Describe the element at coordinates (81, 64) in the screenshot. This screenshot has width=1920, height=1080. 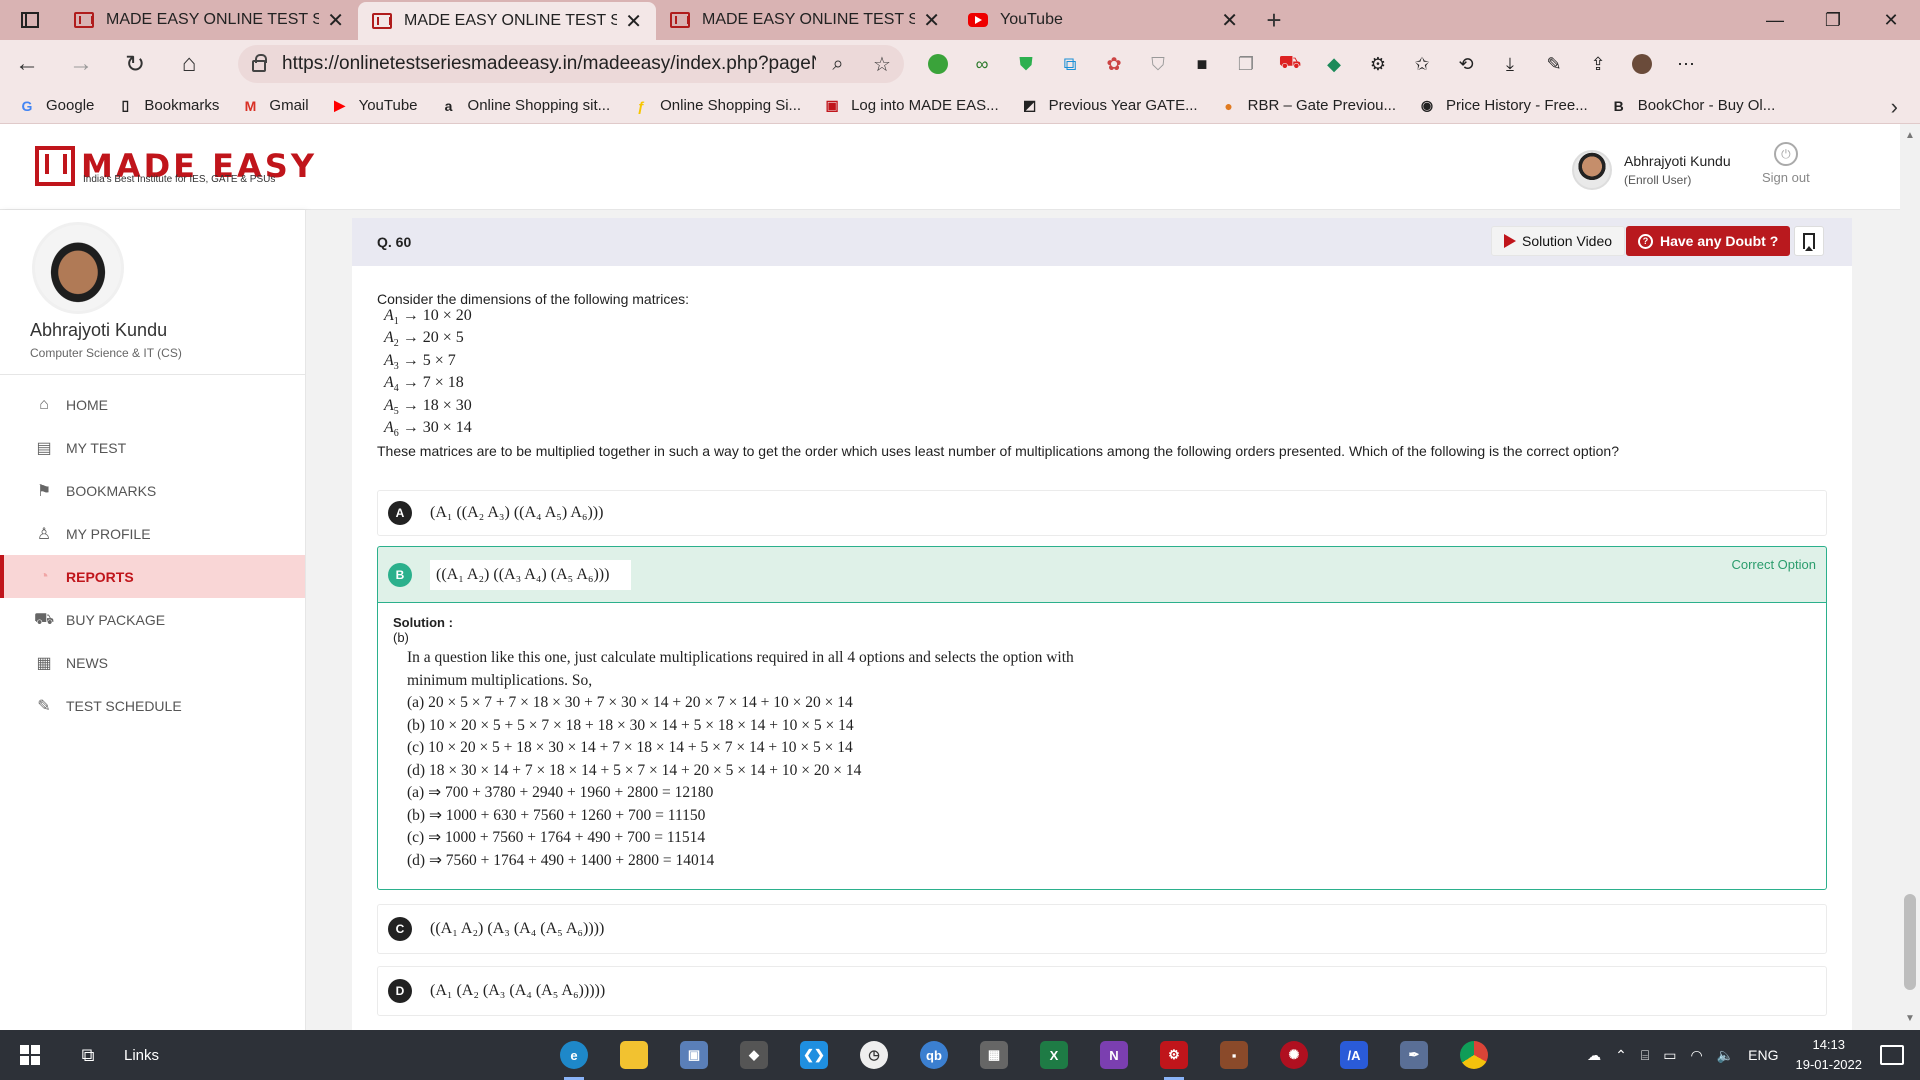
I see `forward-icon: →` at that location.